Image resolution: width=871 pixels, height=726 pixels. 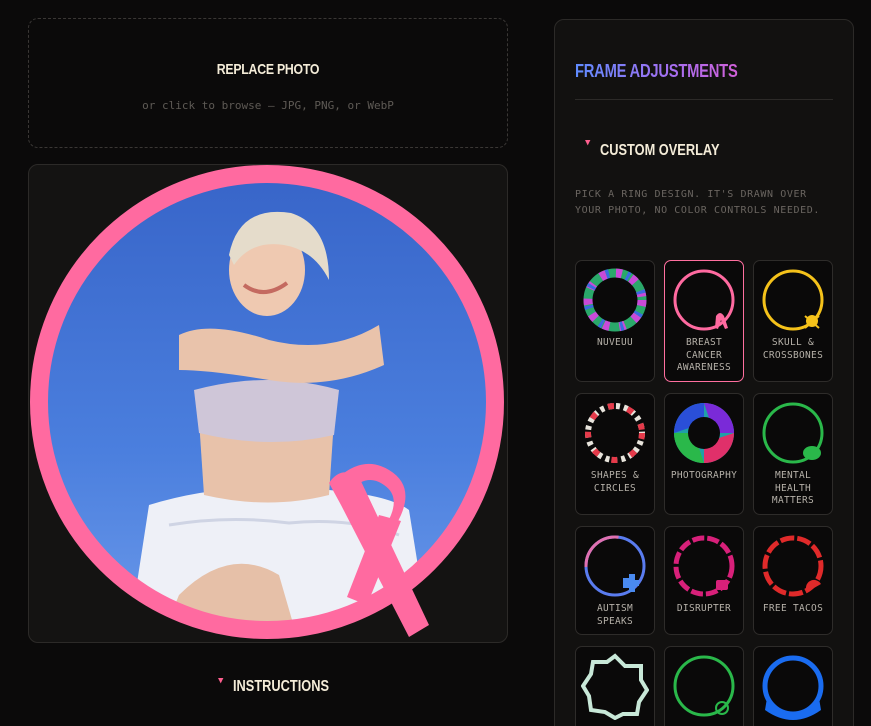 I want to click on overlay-card-skull: SKULL & CROSSBONES, so click(x=793, y=321).